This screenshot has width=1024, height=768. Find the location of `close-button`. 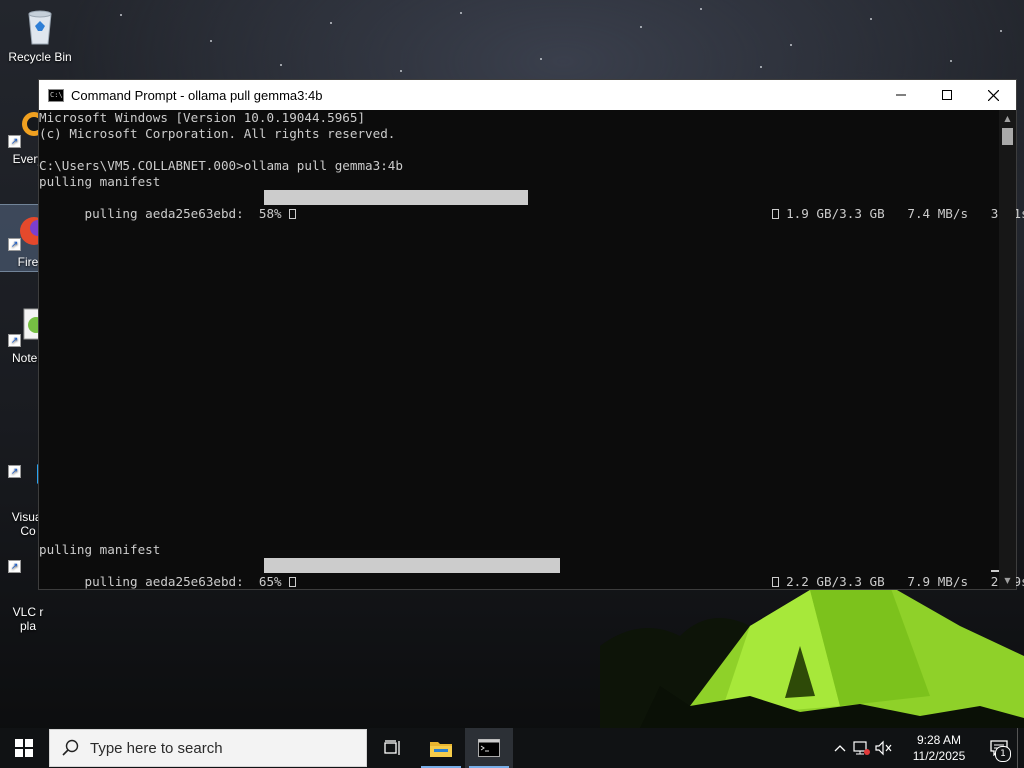

close-button is located at coordinates (993, 95).